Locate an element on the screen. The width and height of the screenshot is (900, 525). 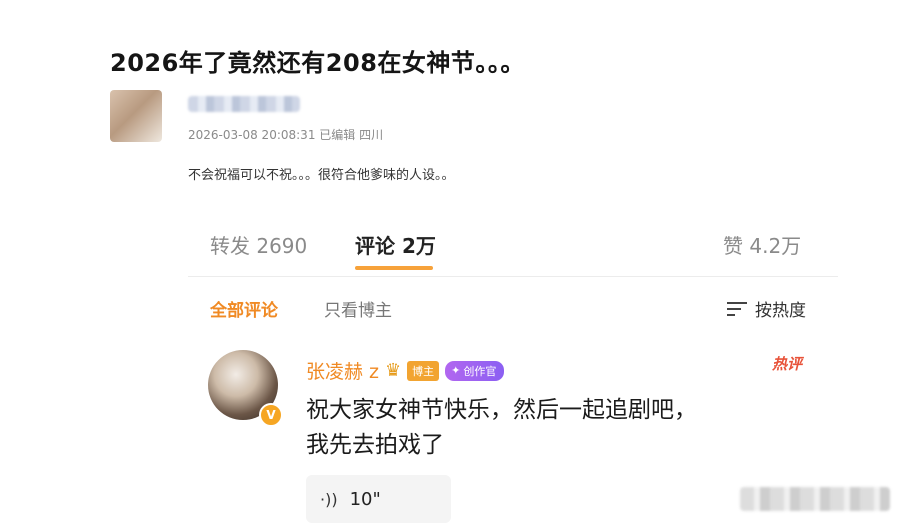
verified-v-icon: V is located at coordinates (271, 415).